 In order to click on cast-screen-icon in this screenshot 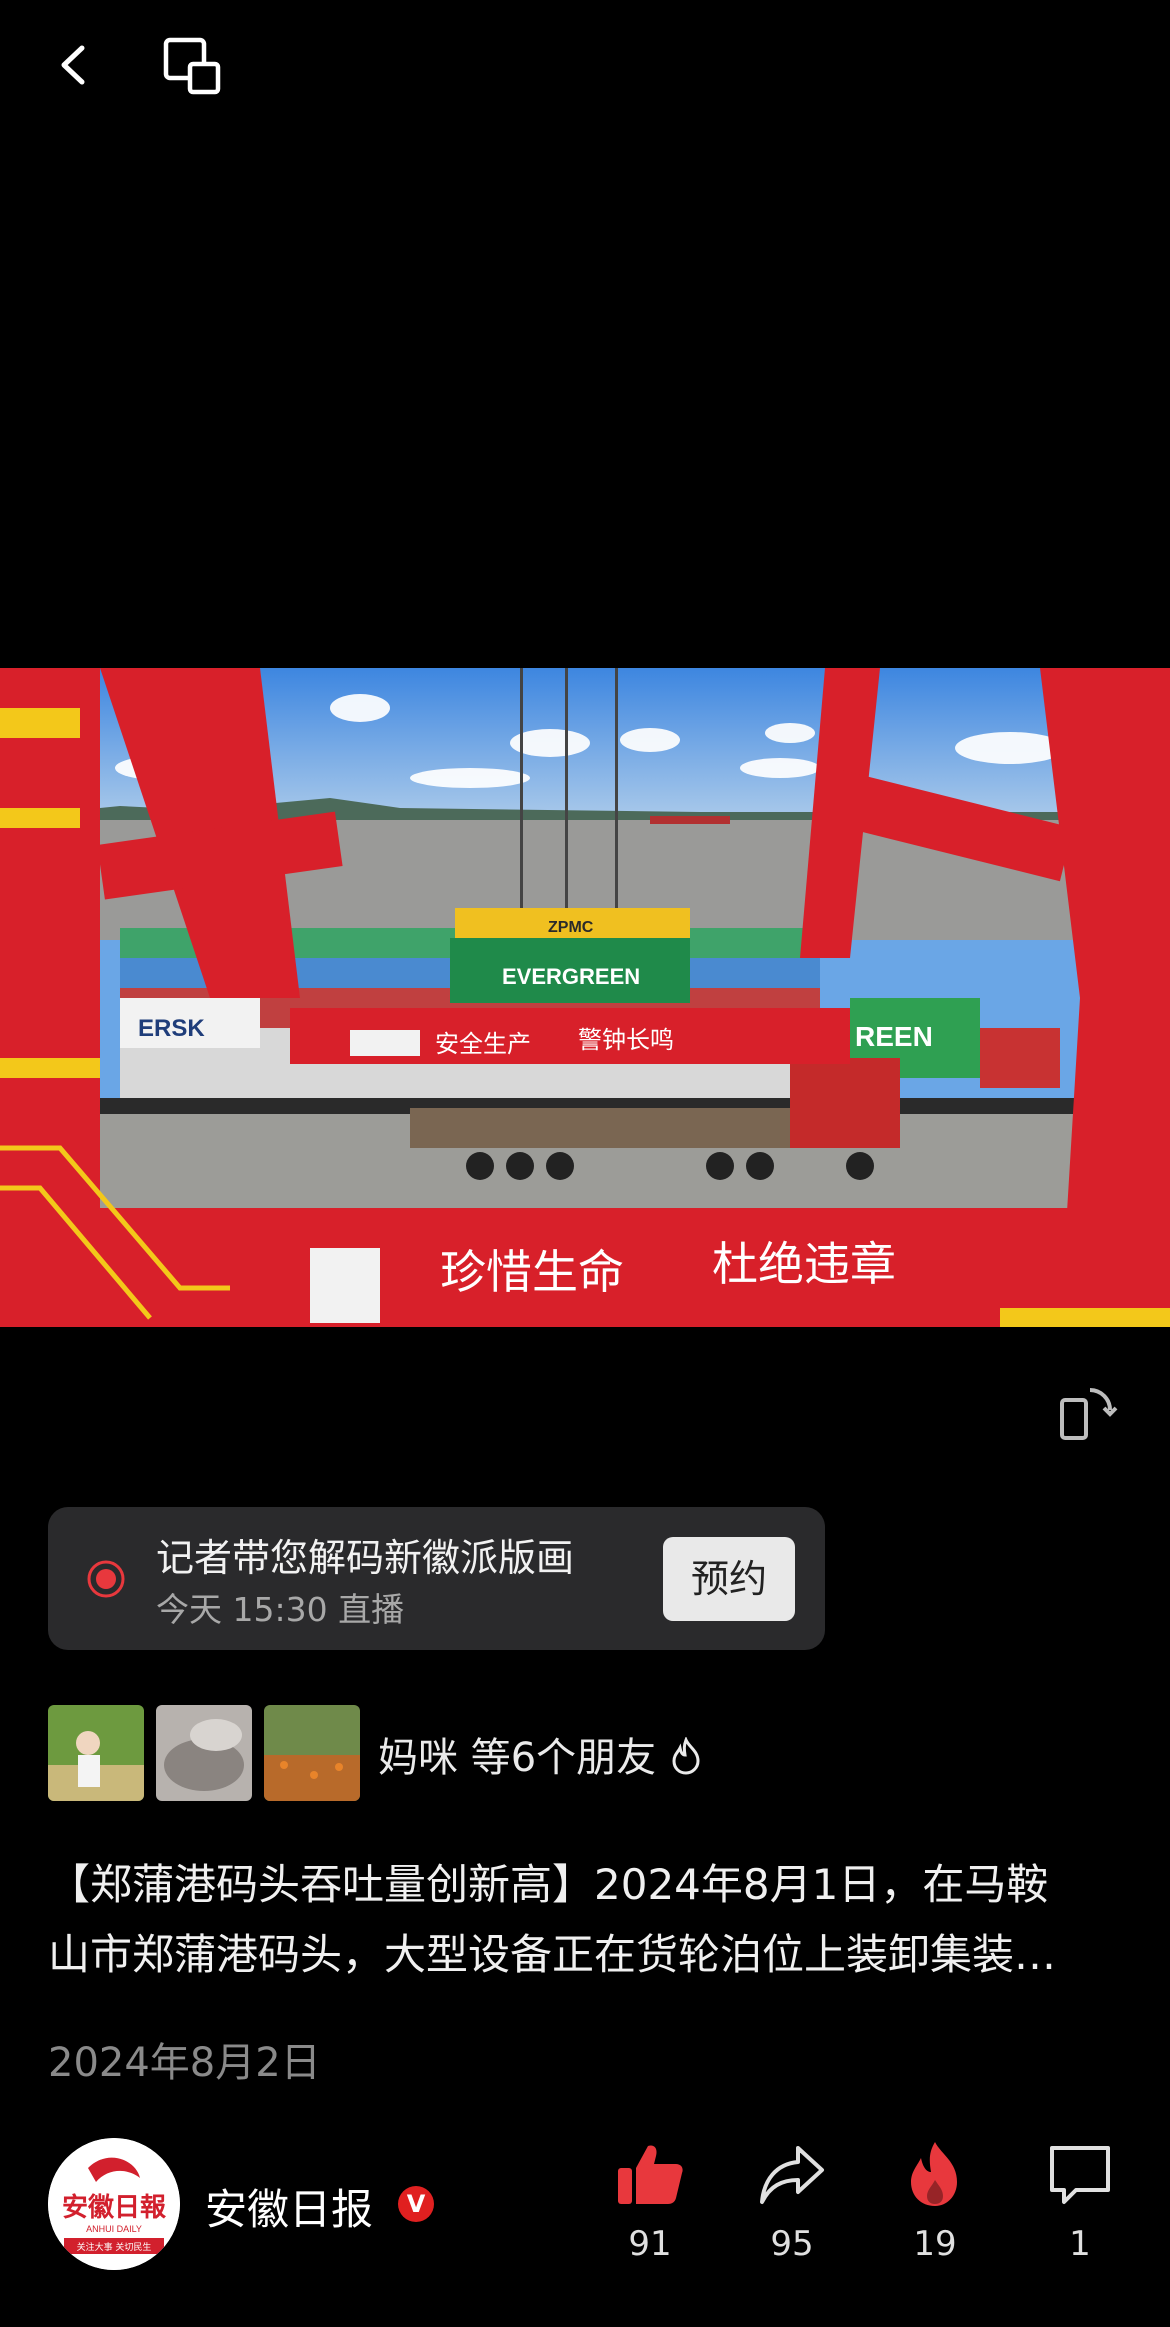, I will do `click(192, 66)`.